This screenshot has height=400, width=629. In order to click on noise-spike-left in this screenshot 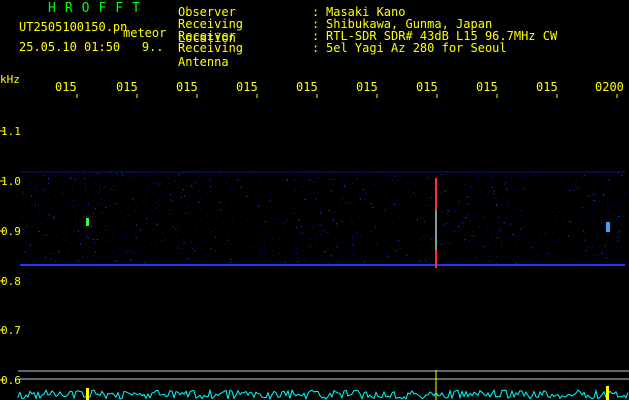, I will do `click(87, 394)`.